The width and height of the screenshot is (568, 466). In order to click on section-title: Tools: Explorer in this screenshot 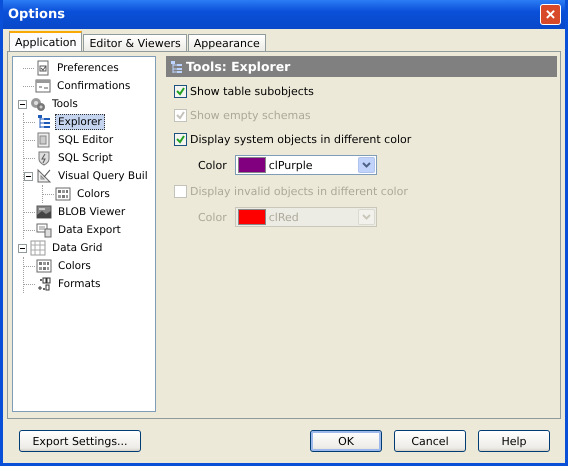, I will do `click(238, 66)`.